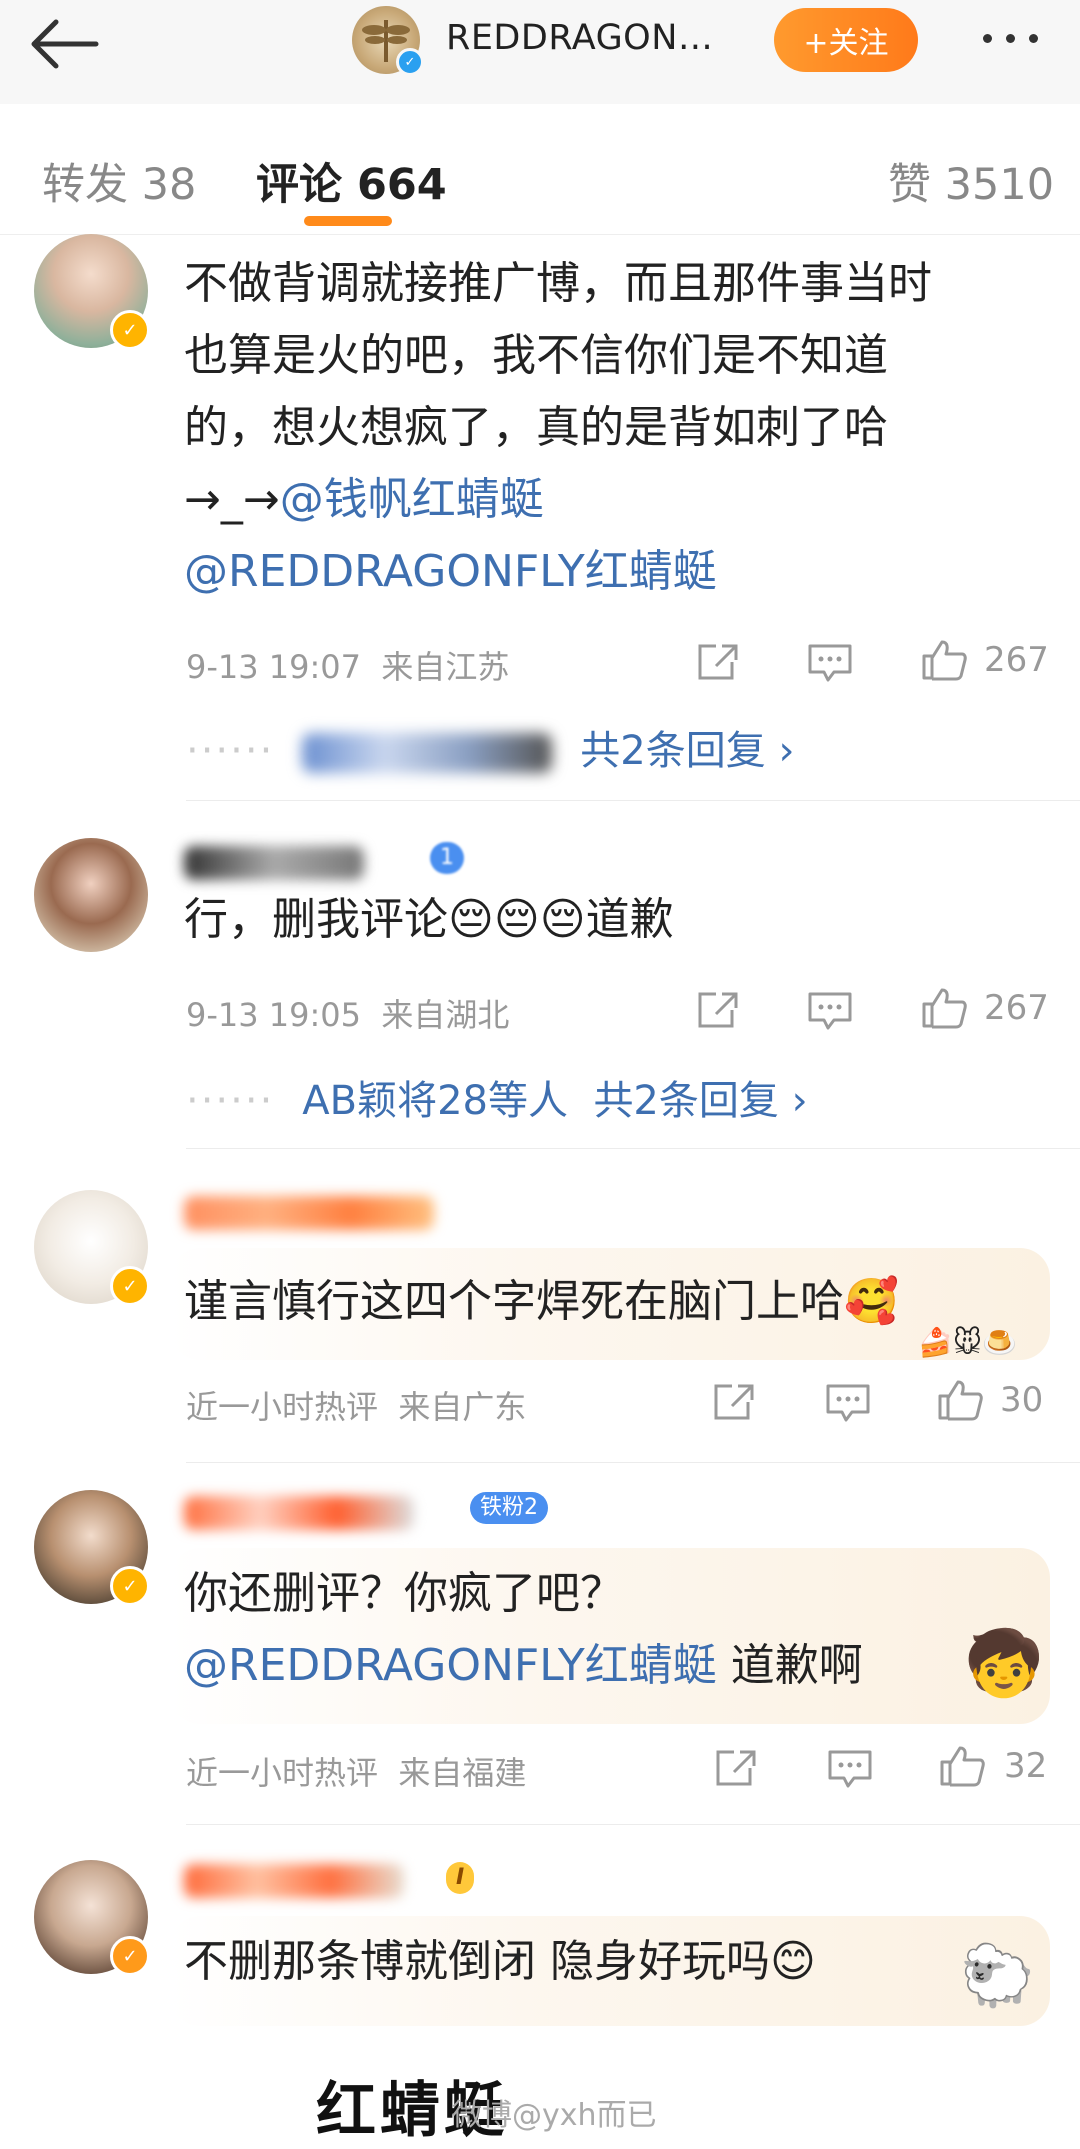 The image size is (1080, 2149). I want to click on comment-time: 9-13 19:05, so click(274, 1015).